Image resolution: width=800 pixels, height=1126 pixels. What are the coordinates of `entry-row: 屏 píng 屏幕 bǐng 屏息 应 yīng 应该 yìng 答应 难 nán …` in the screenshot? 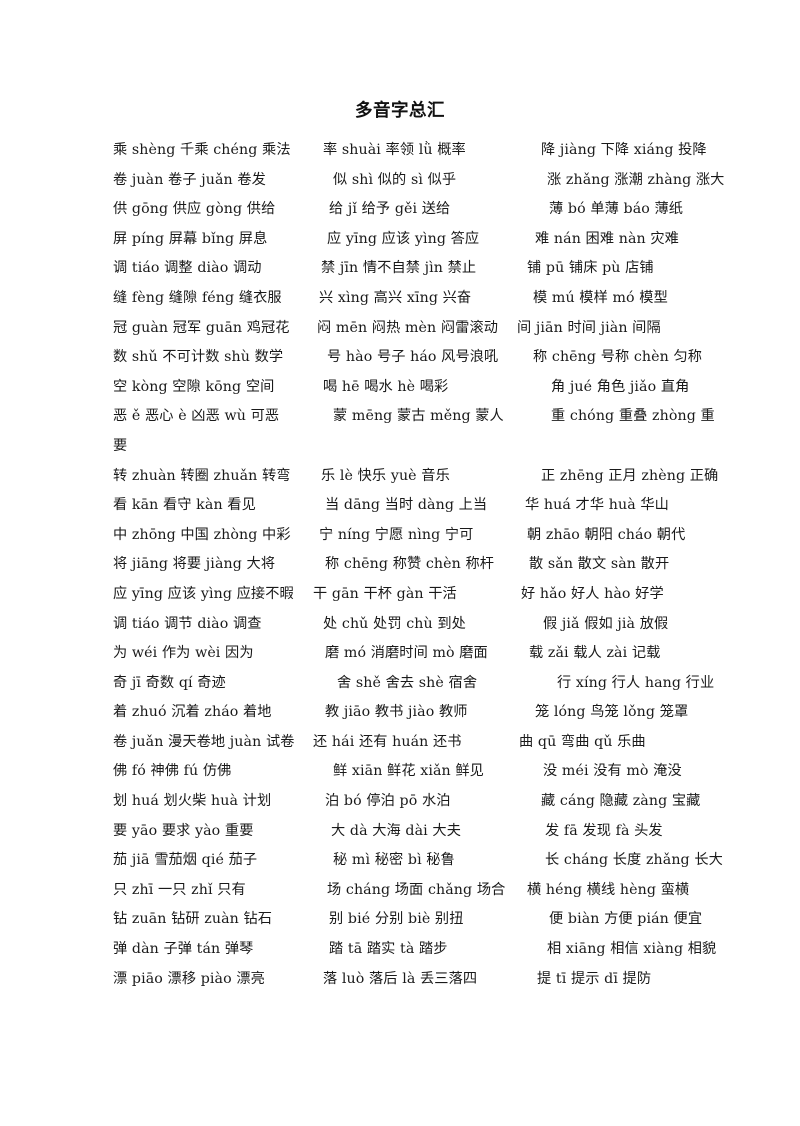 It's located at (408, 240).